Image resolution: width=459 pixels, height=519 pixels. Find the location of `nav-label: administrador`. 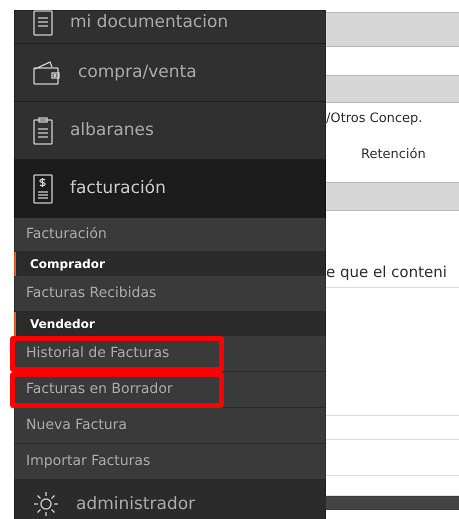

nav-label: administrador is located at coordinates (136, 504).